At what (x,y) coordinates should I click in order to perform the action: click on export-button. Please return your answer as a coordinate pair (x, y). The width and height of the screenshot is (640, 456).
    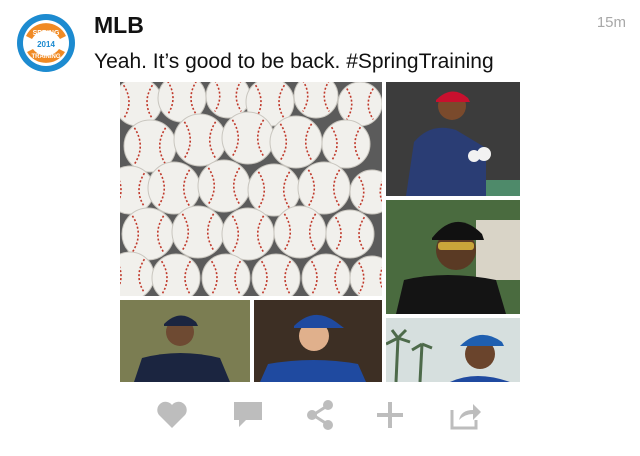
    Looking at the image, I should click on (466, 415).